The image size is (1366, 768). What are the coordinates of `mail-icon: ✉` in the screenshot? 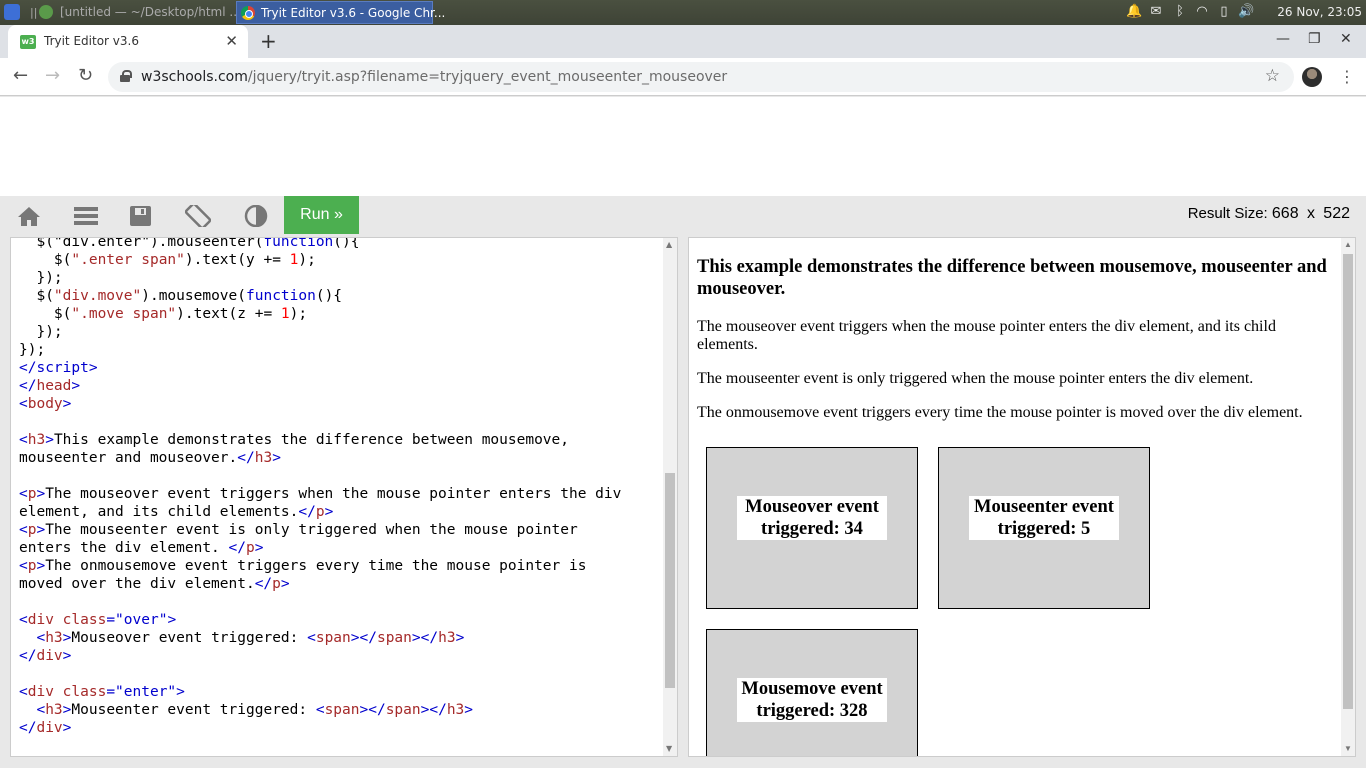 It's located at (1156, 12).